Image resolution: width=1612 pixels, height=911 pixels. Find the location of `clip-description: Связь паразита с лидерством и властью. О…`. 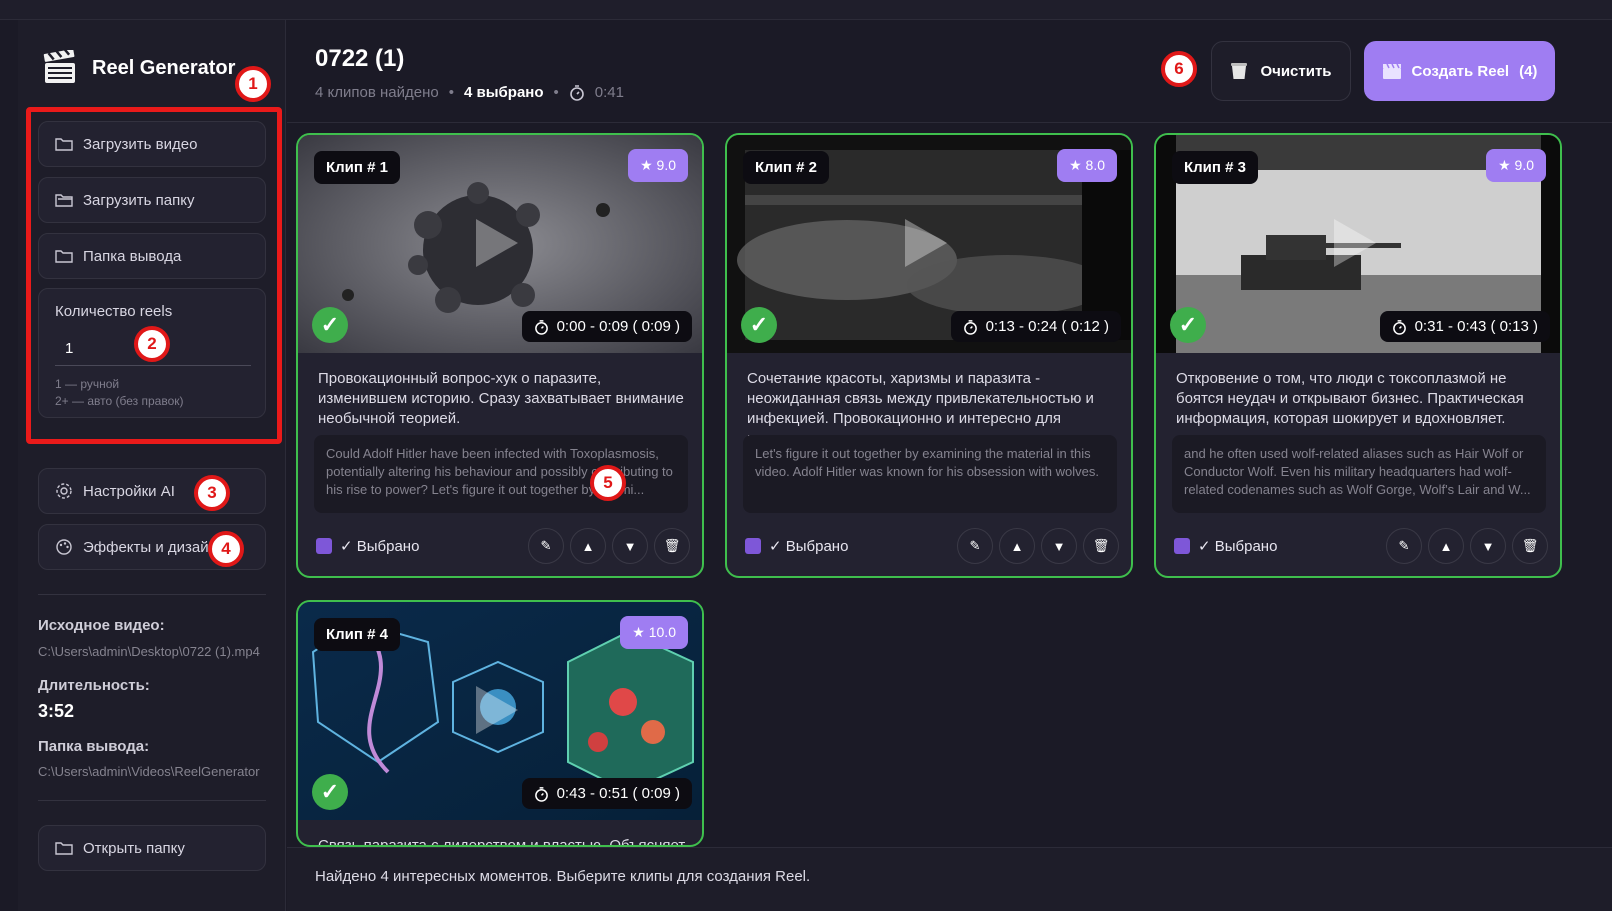

clip-description: Связь паразита с лидерством и властью. О… is located at coordinates (502, 842).